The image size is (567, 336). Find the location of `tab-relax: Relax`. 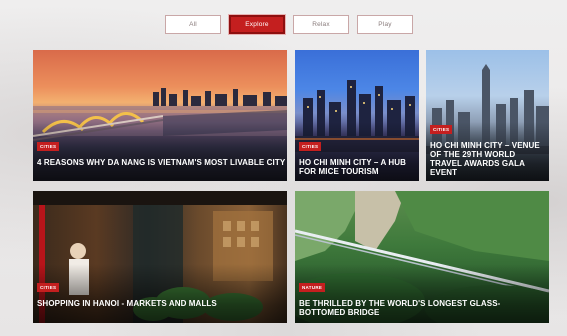

tab-relax: Relax is located at coordinates (321, 24).